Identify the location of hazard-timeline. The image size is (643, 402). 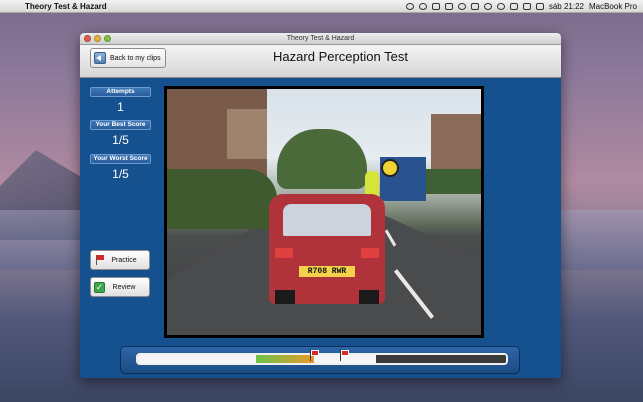
(322, 359).